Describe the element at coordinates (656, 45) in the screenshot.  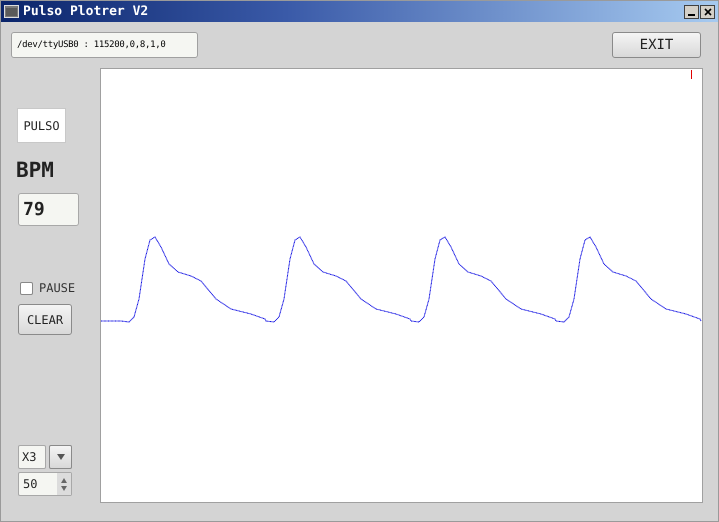
I see `exit-button: EXIT` at that location.